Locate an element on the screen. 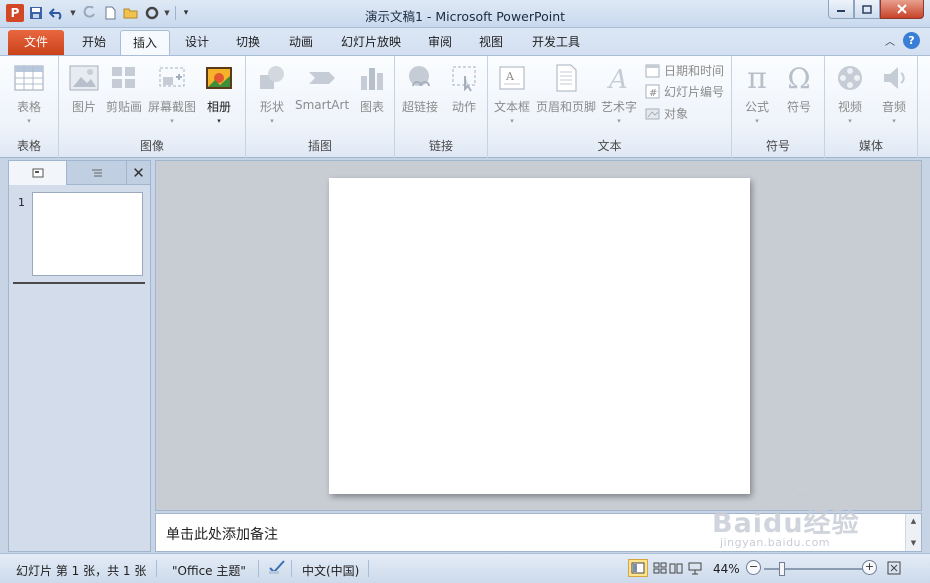 The image size is (930, 583). tab-slideshow: 幻灯片放映 is located at coordinates (371, 42).